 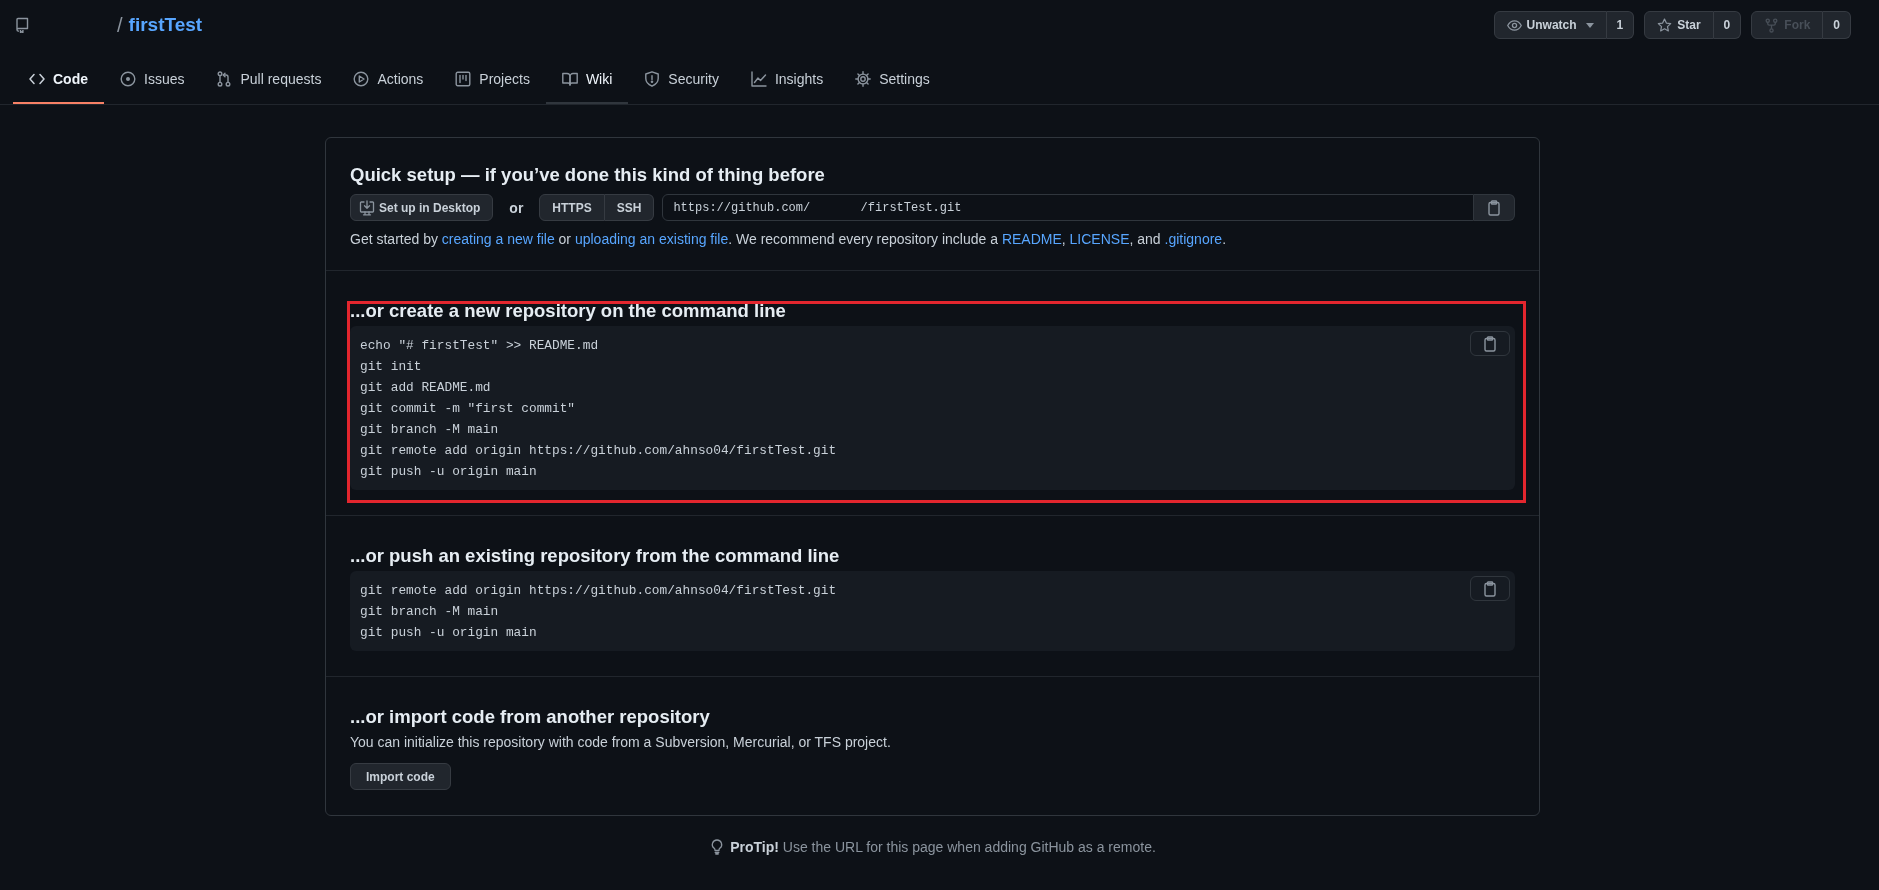 I want to click on protocol-button: HTTPS, so click(x=572, y=207).